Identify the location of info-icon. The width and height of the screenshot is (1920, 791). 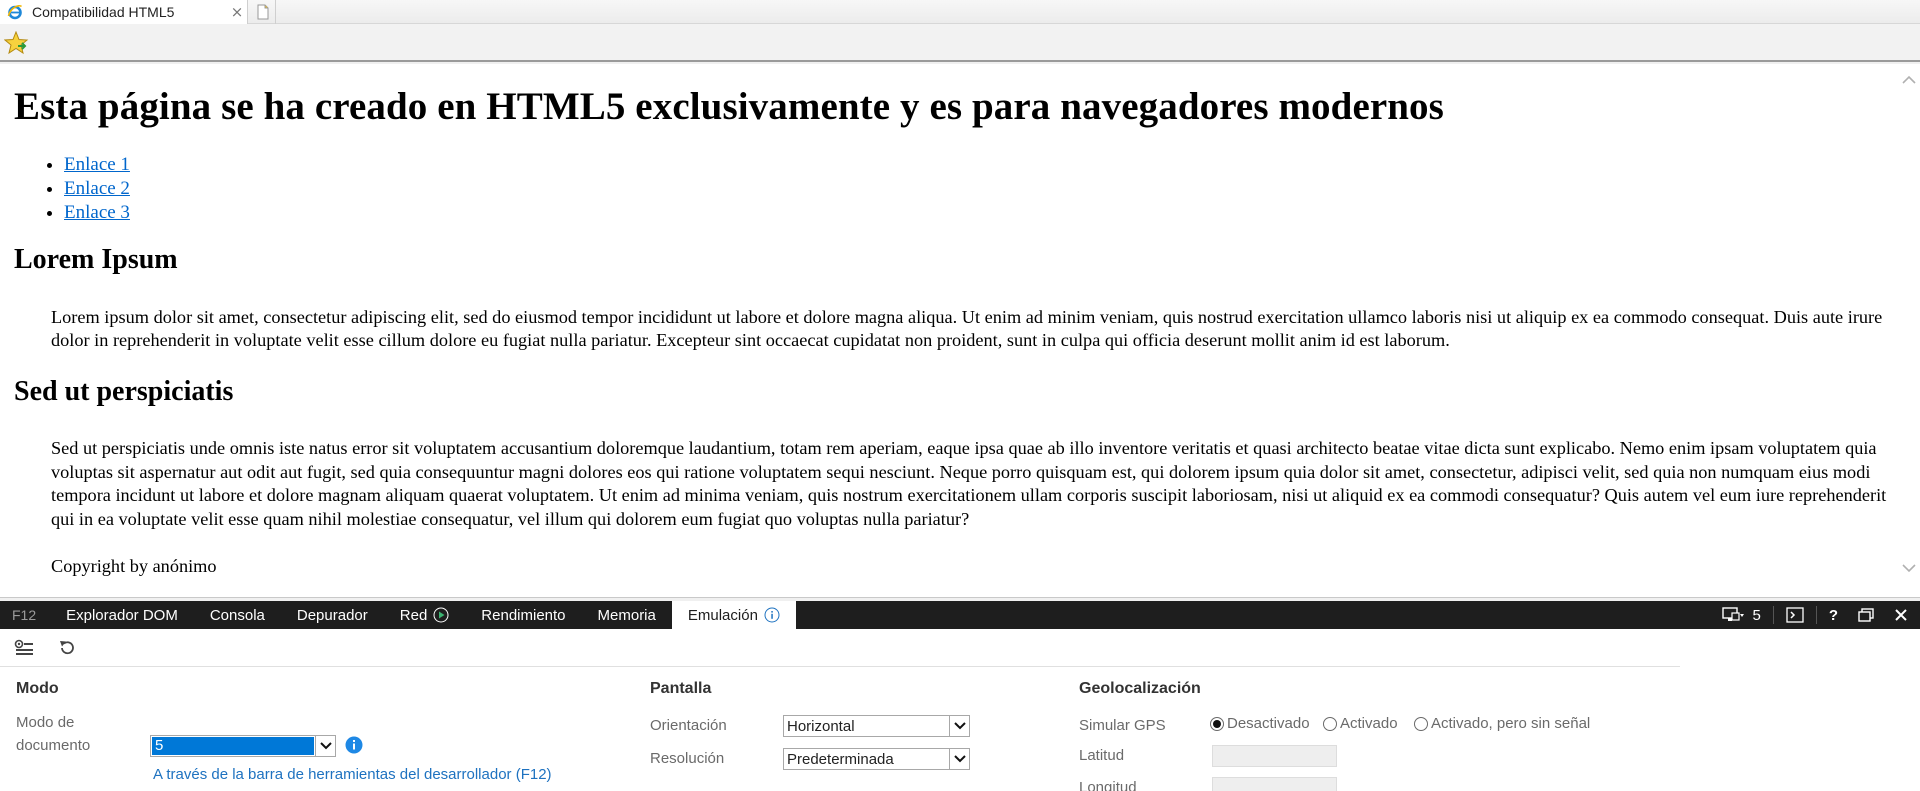
(772, 615).